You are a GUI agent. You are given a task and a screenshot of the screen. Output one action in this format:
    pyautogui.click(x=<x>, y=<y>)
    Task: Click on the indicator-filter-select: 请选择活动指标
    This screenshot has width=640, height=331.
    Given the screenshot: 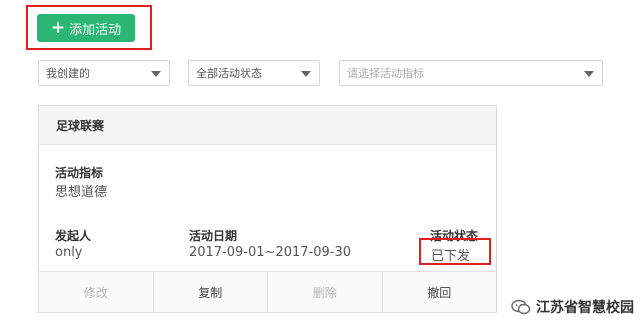 What is the action you would take?
    pyautogui.click(x=471, y=73)
    